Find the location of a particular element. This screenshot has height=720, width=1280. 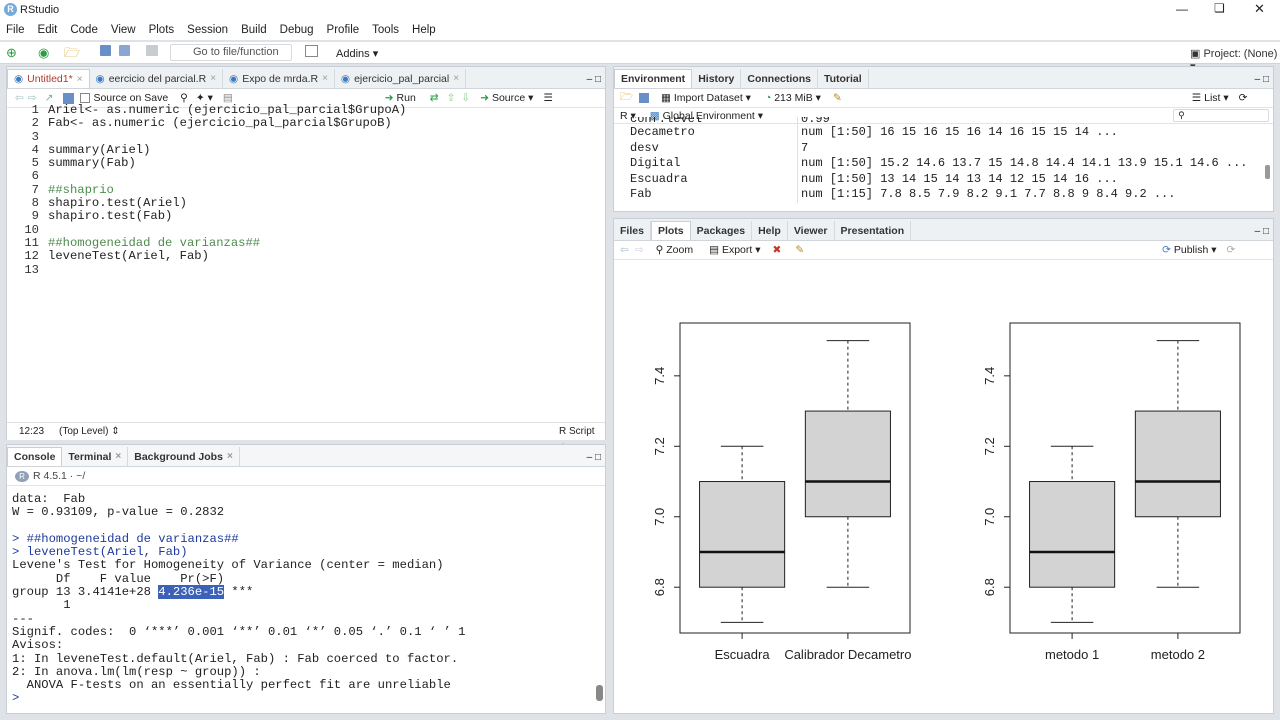

environment-scrollbar is located at coordinates (1267, 172).